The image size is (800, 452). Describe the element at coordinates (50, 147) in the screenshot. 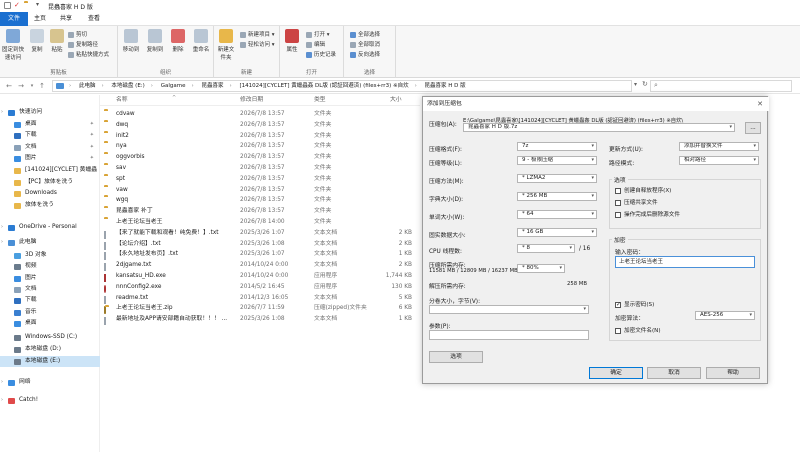

I see `nav-item: 文档 ✦` at that location.